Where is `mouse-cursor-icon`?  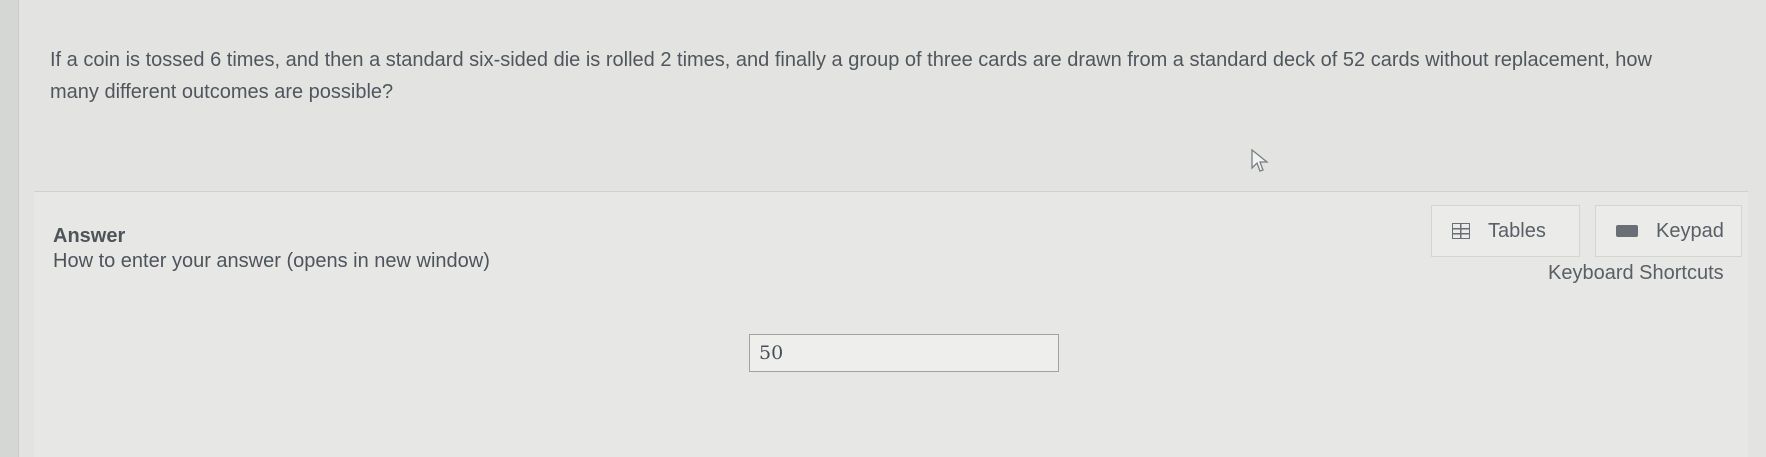 mouse-cursor-icon is located at coordinates (1260, 160).